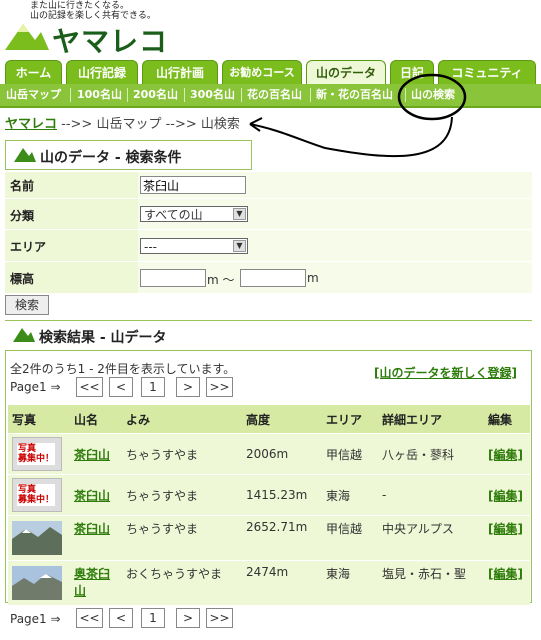 The height and width of the screenshot is (640, 541). What do you see at coordinates (194, 246) in the screenshot?
I see `area-select: --- ▼` at bounding box center [194, 246].